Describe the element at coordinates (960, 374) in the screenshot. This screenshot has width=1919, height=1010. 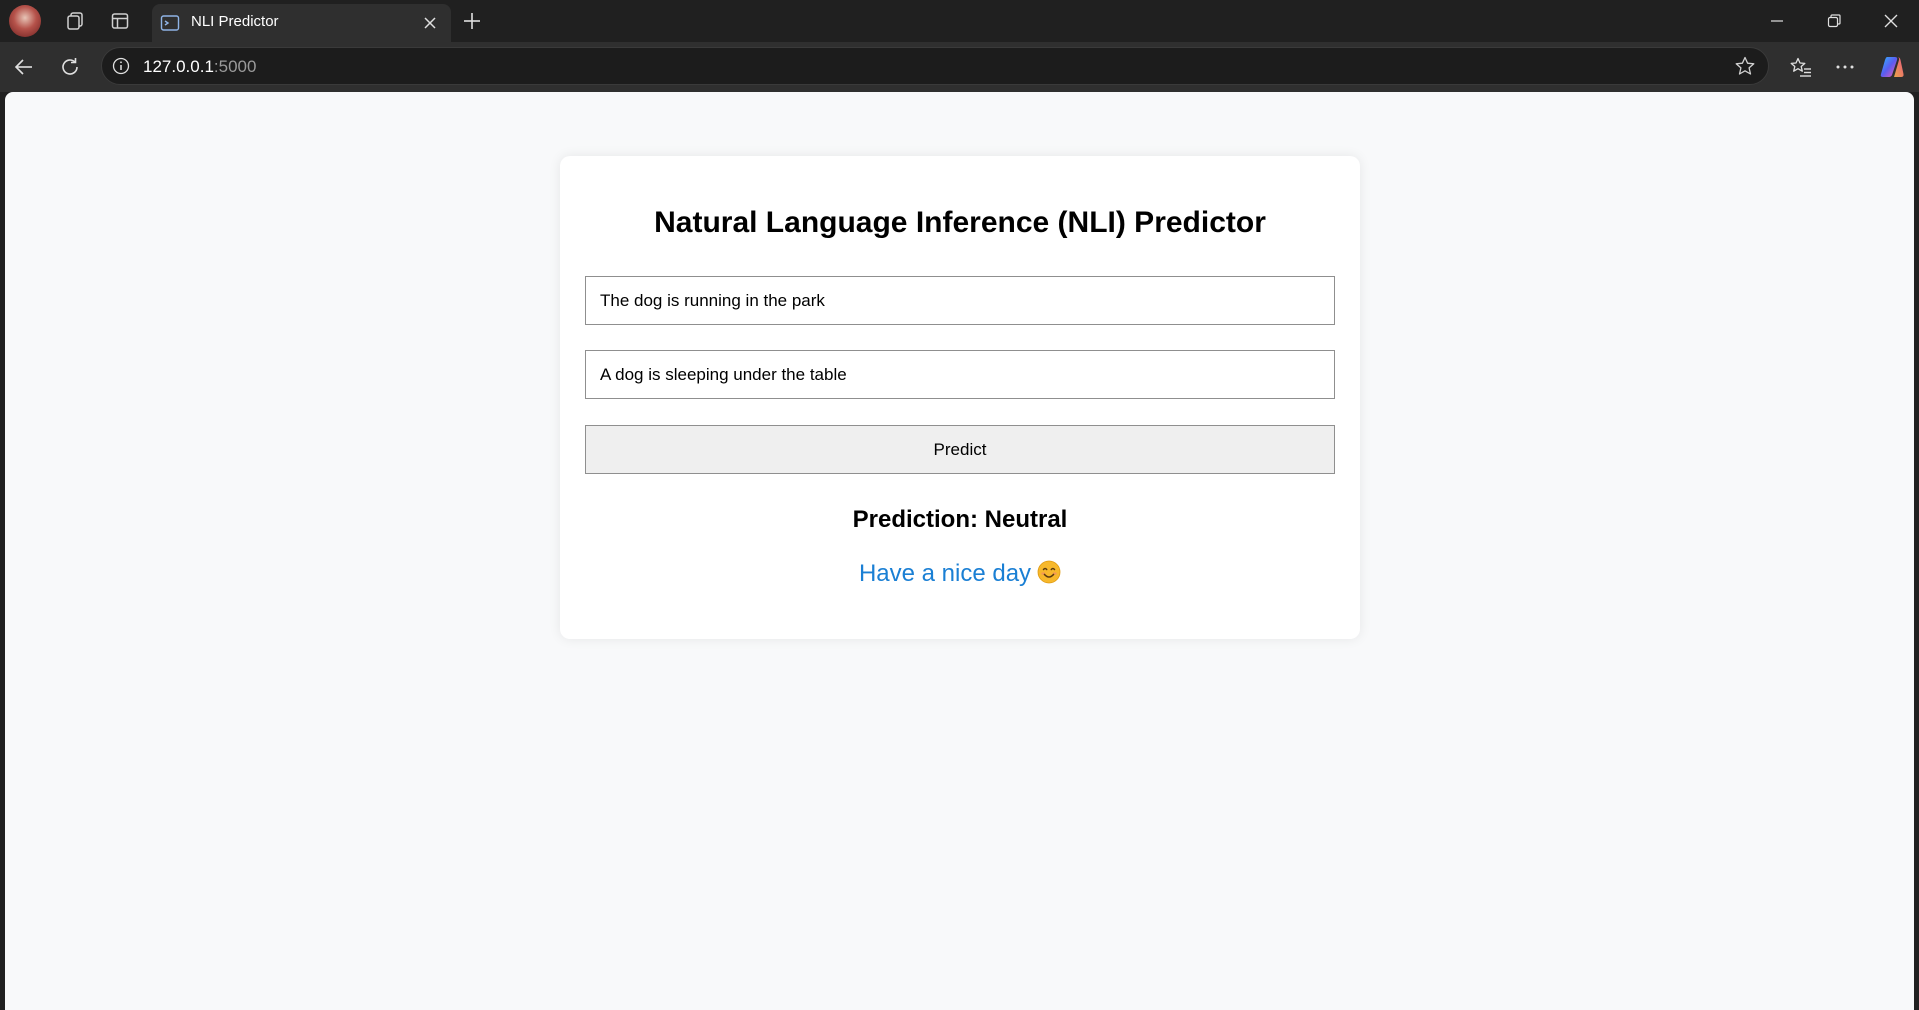
I see `hypothesis-input` at that location.